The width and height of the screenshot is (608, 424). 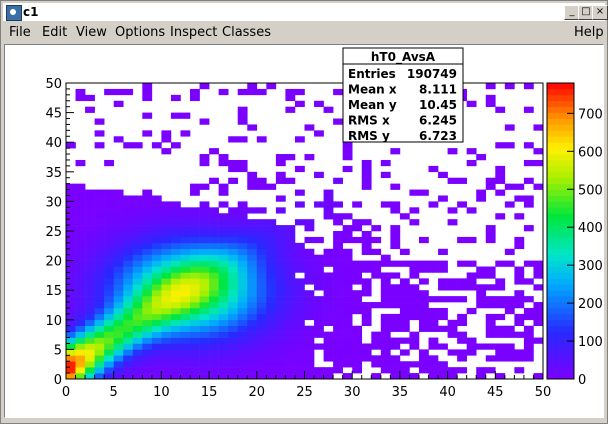 I want to click on title-bar: c1 _ □ ×, so click(x=305, y=12).